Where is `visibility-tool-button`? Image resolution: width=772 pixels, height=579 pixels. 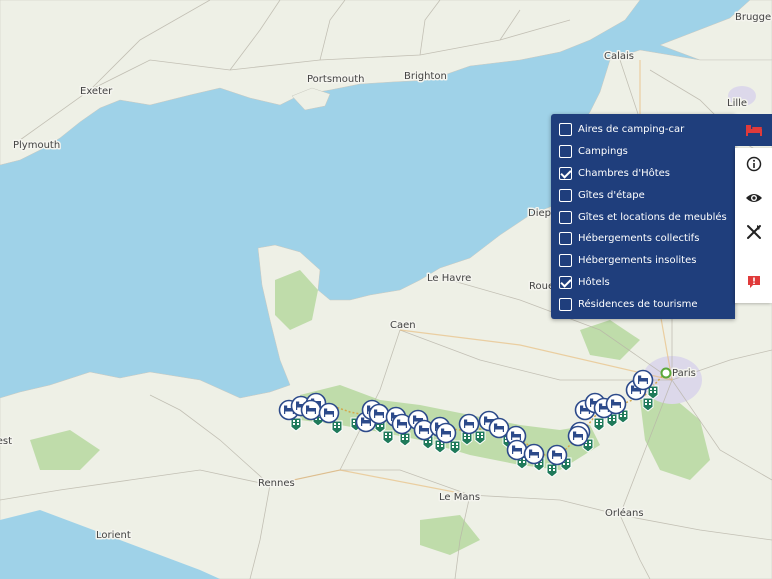
visibility-tool-button is located at coordinates (753, 198).